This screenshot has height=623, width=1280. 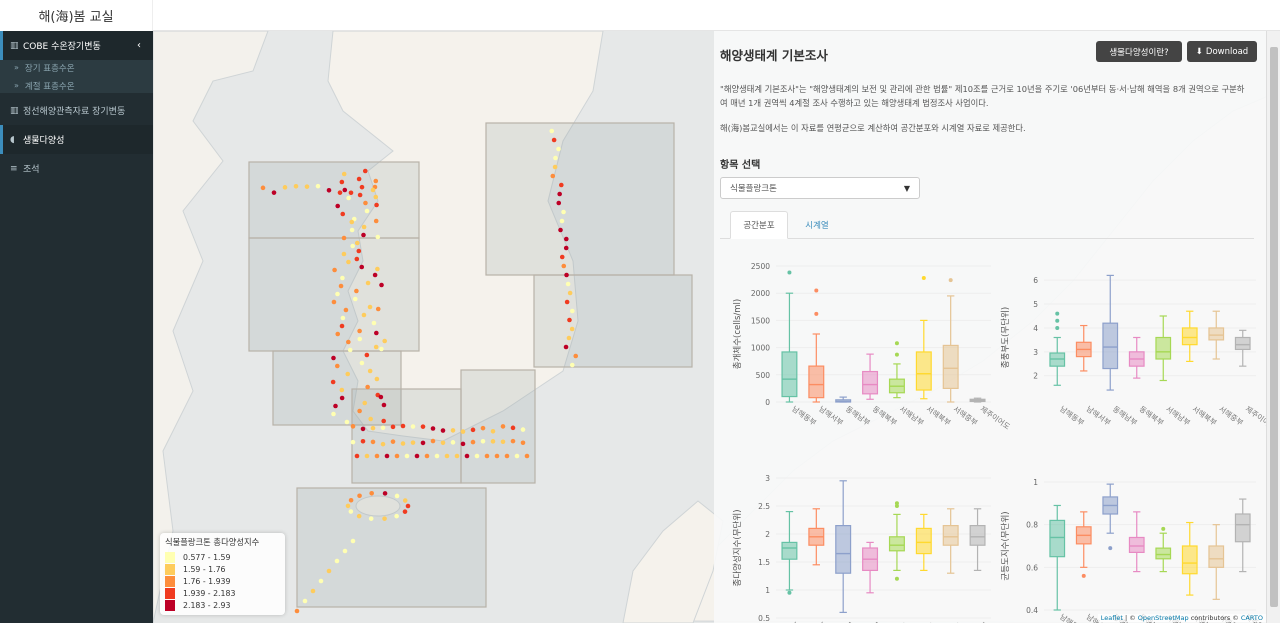 I want to click on sidebar-subitem-long-sst: » 장기 표층수온, so click(x=76, y=67).